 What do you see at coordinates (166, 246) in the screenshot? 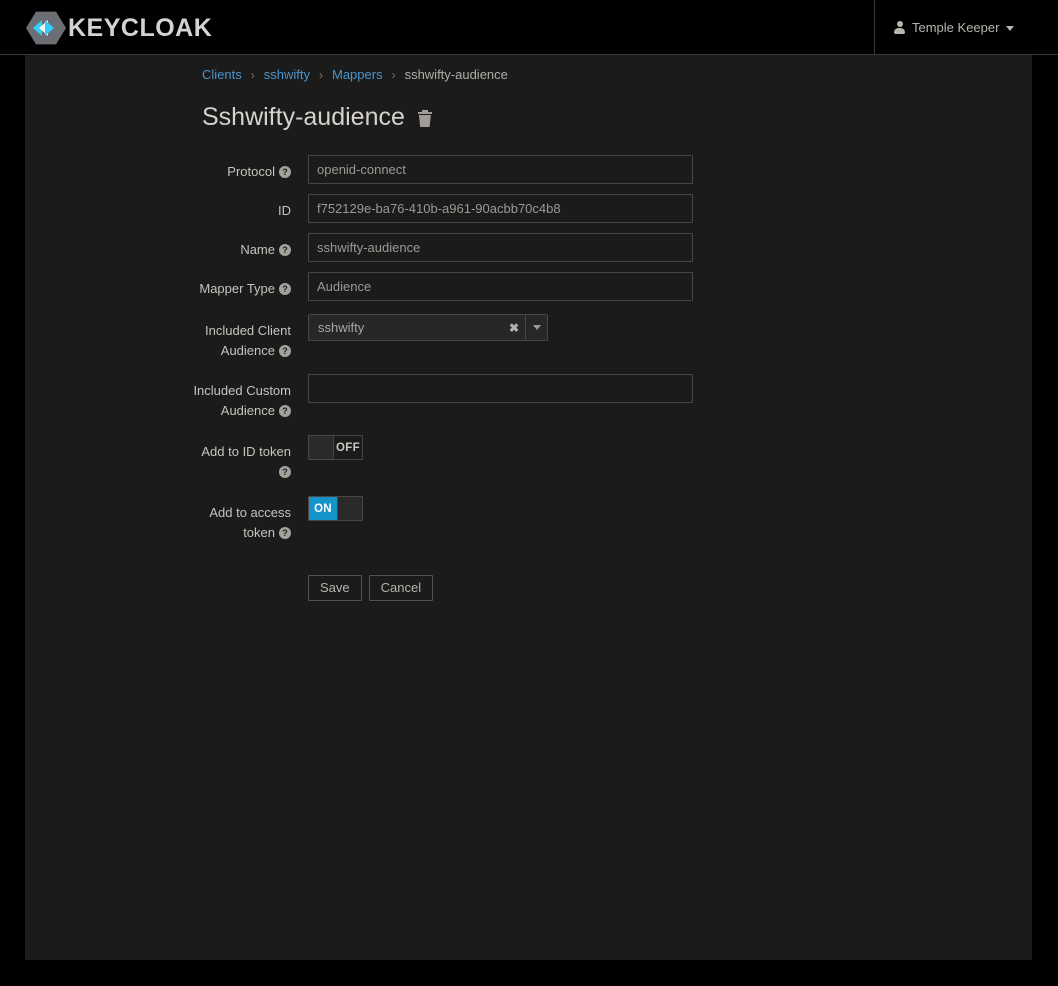
I see `label-name: Name?` at bounding box center [166, 246].